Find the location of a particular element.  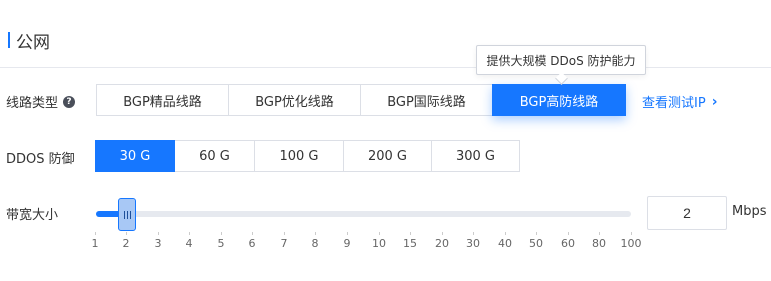

ddos-option-60g: 60 G is located at coordinates (214, 156).